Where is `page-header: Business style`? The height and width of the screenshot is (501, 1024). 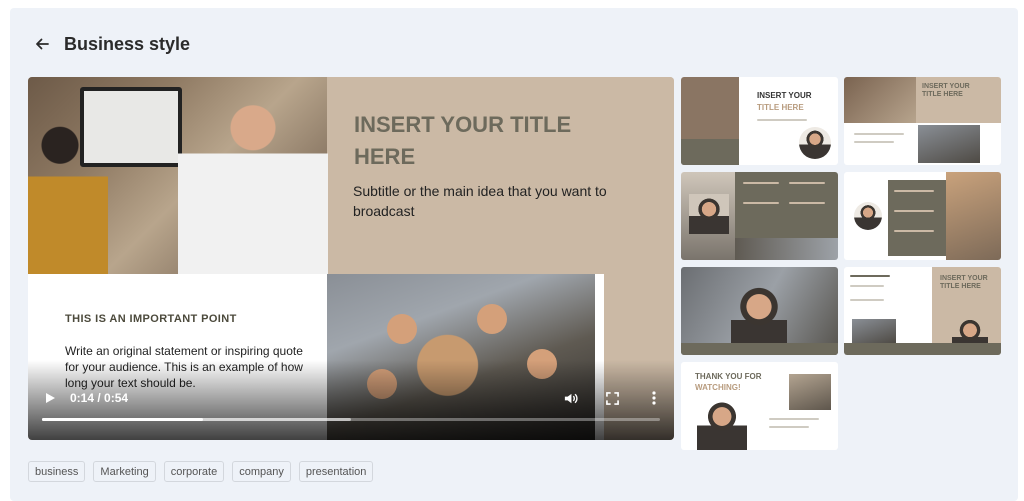
page-header: Business style is located at coordinates (111, 44).